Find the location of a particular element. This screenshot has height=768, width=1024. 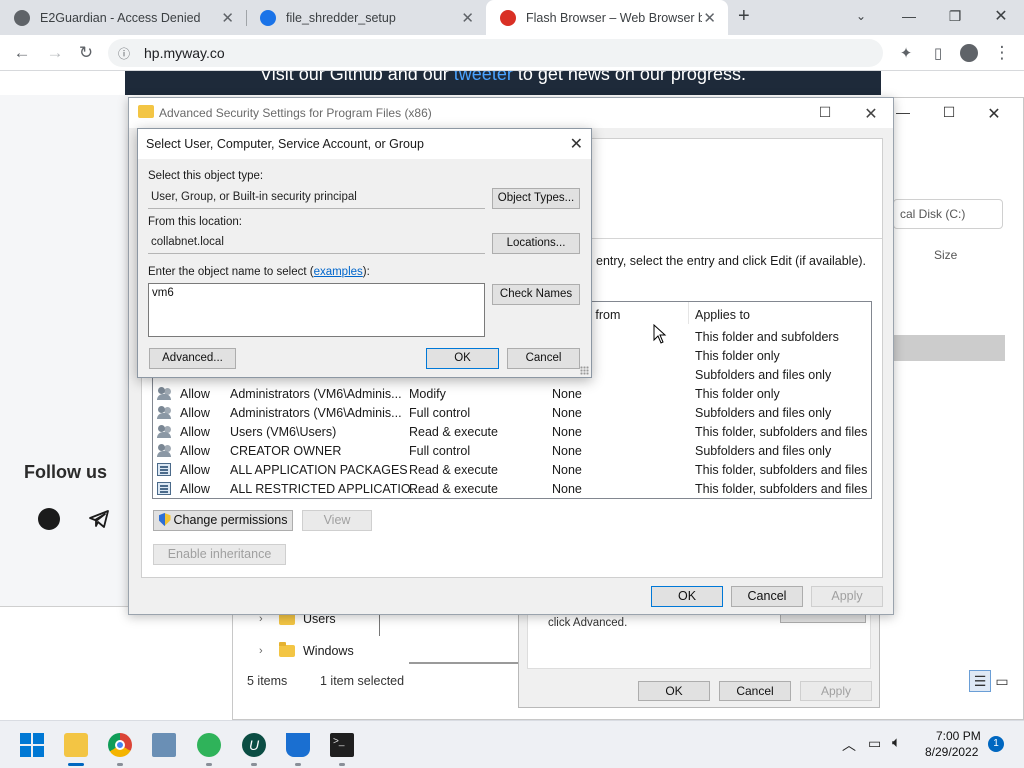

column-header-size: Size is located at coordinates (945, 255).